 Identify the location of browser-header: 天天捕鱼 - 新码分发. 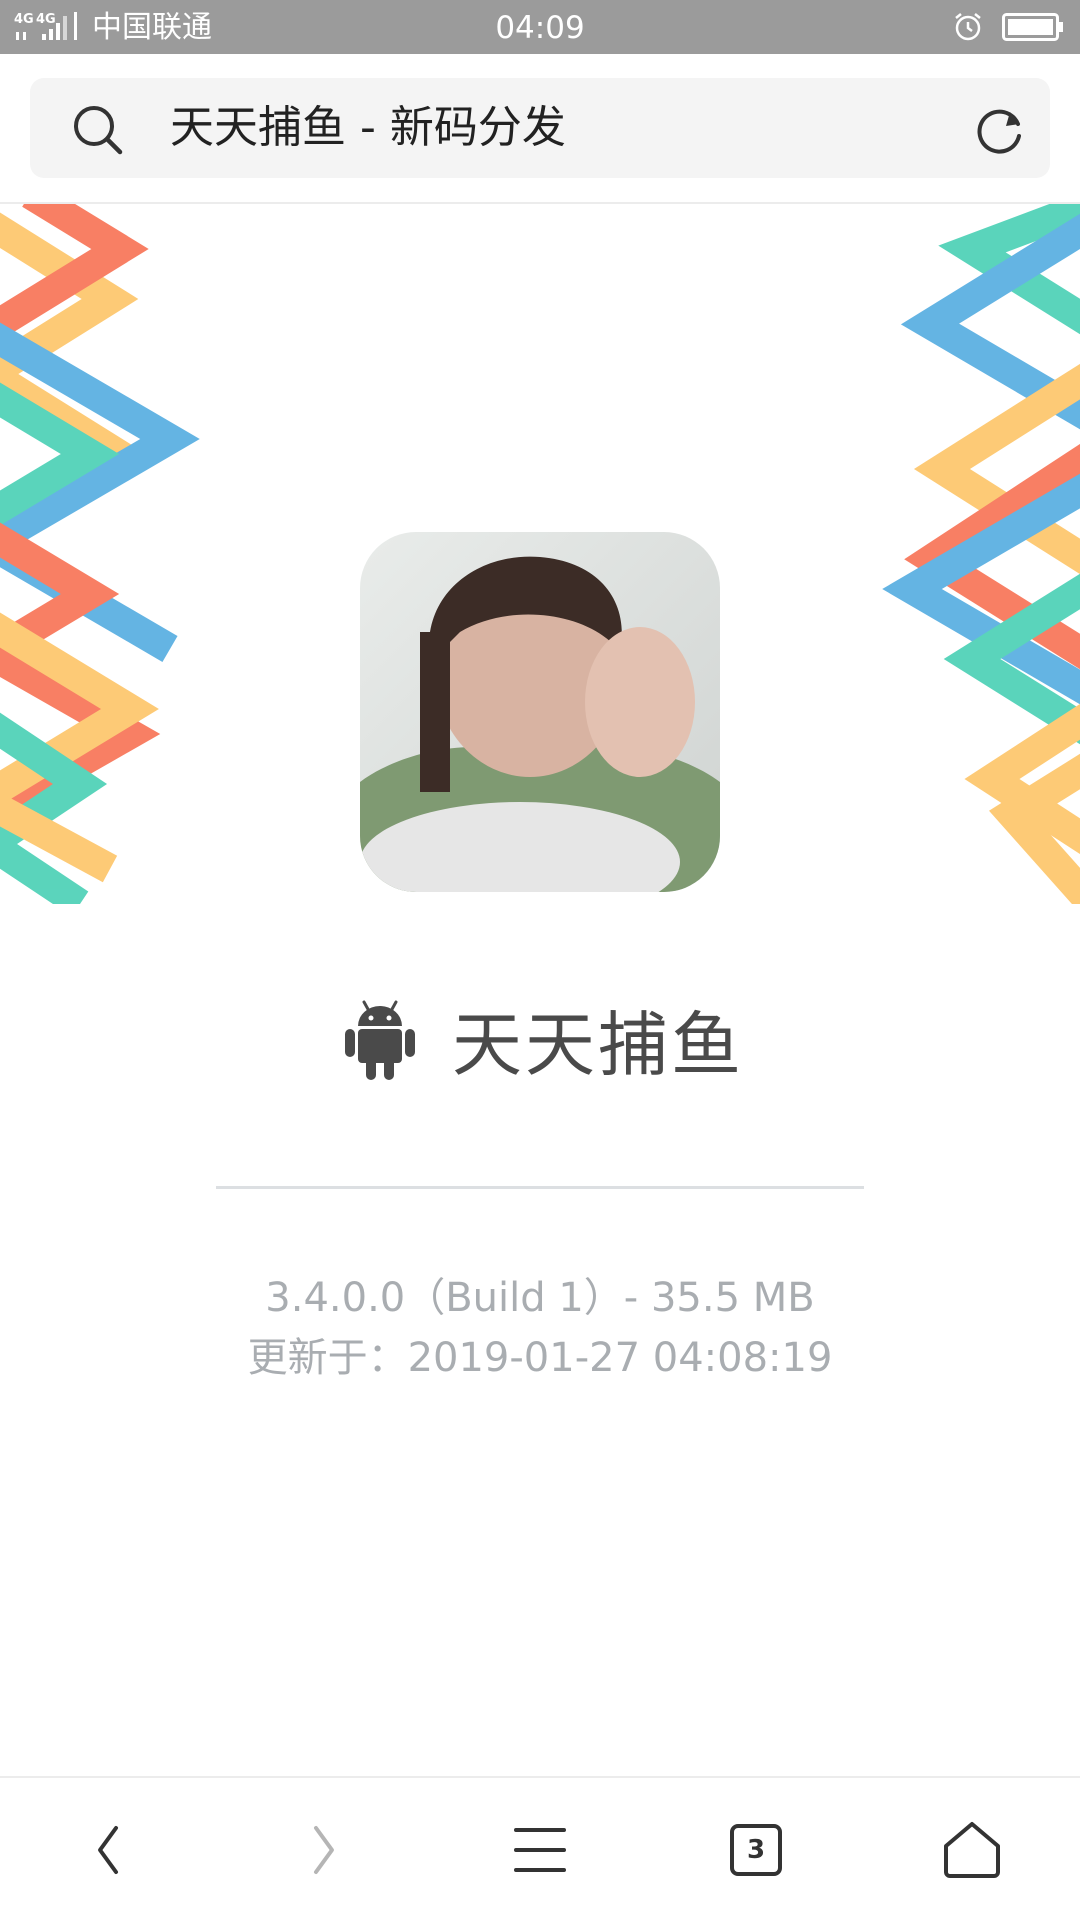
(540, 129).